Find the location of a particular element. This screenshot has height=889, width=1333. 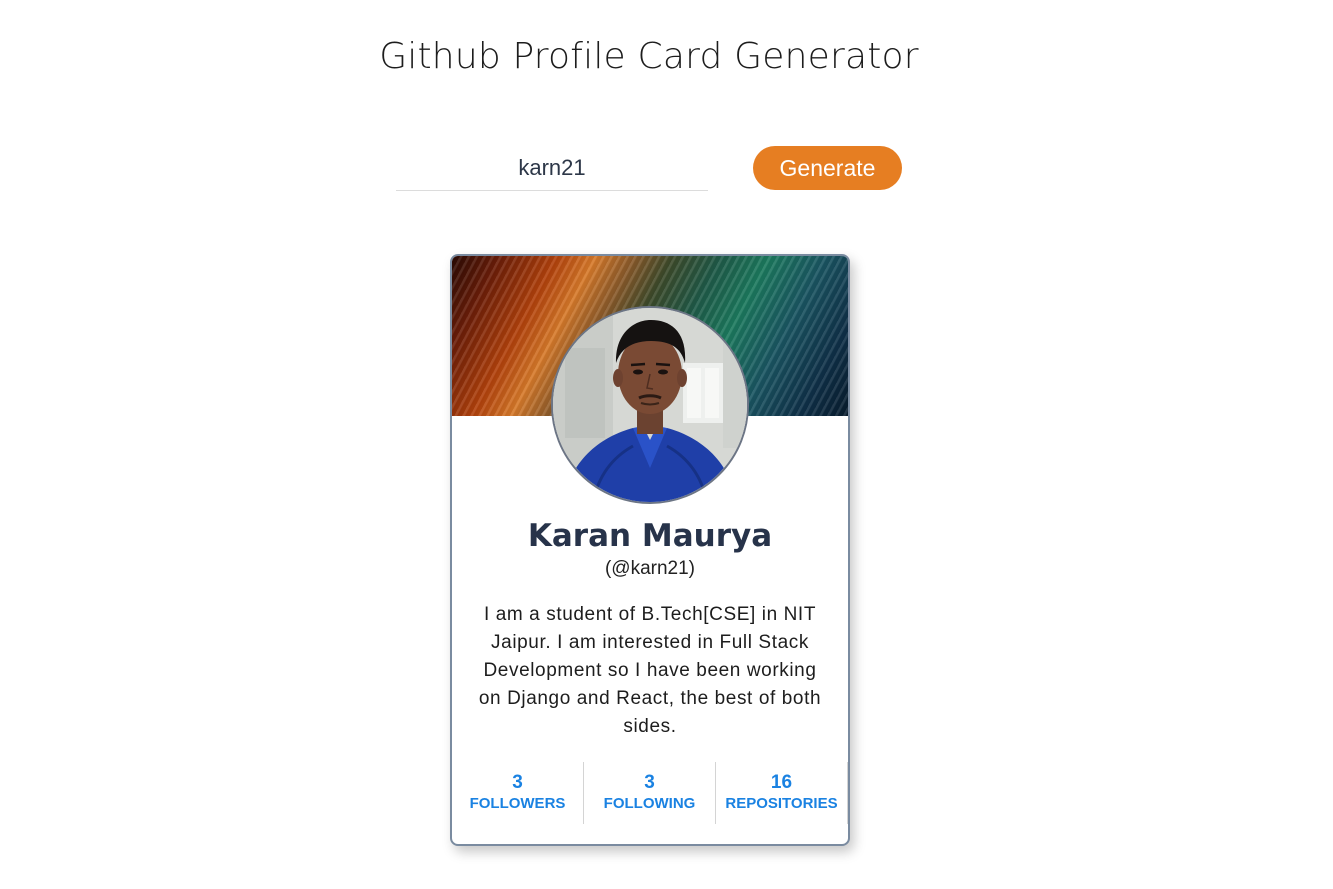

page-title: Github Profile Card Generator is located at coordinates (649, 56).